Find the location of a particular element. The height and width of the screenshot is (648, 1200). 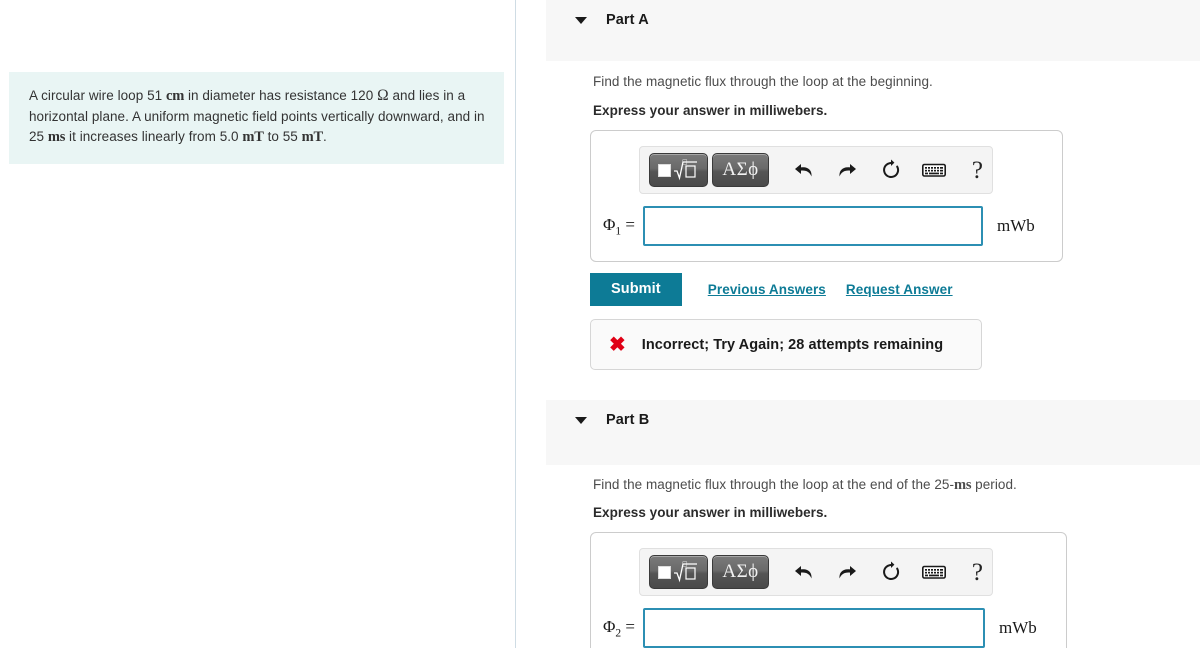

part-a-field-label: Φ1 = is located at coordinates (617, 226).